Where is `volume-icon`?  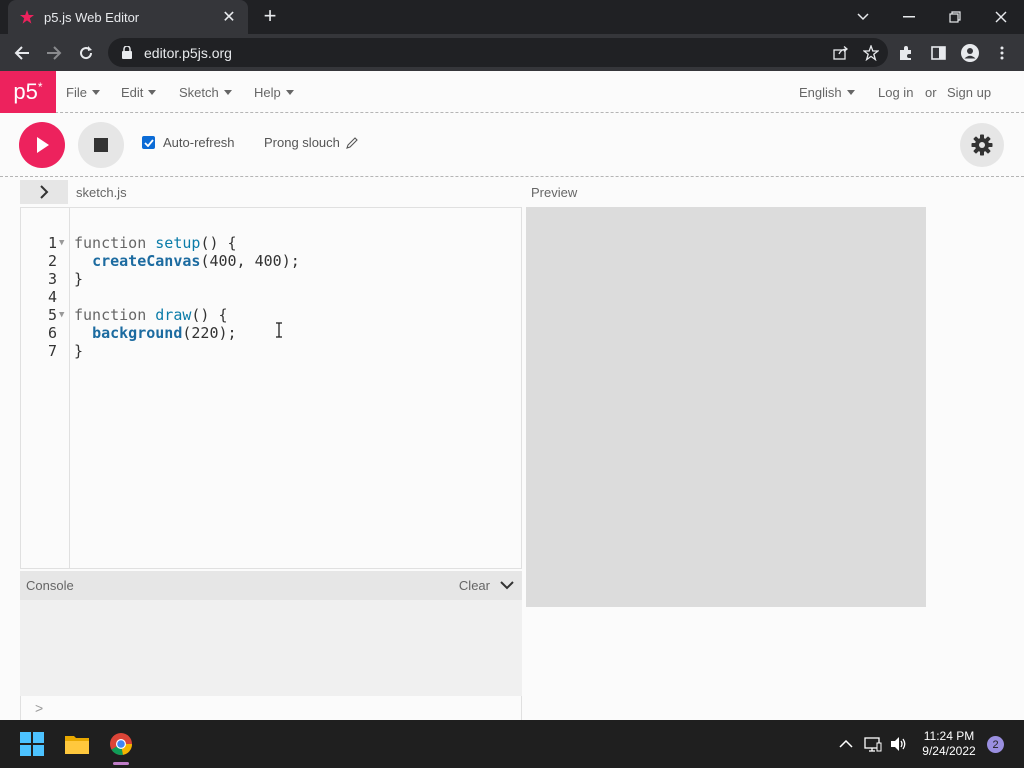
volume-icon is located at coordinates (899, 744).